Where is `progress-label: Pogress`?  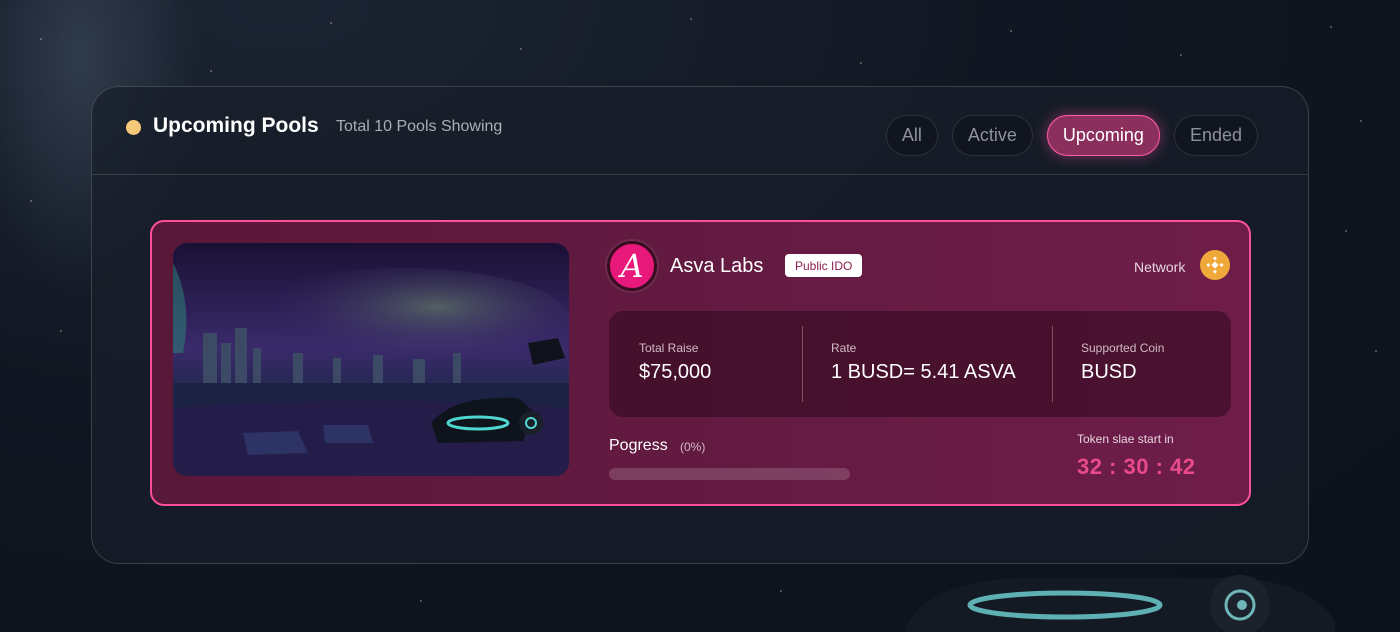
progress-label: Pogress is located at coordinates (638, 445).